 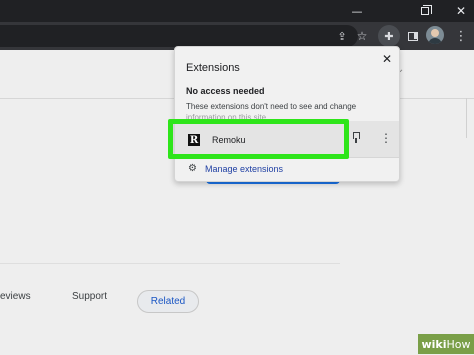 What do you see at coordinates (179, 36) in the screenshot?
I see `address-bar` at bounding box center [179, 36].